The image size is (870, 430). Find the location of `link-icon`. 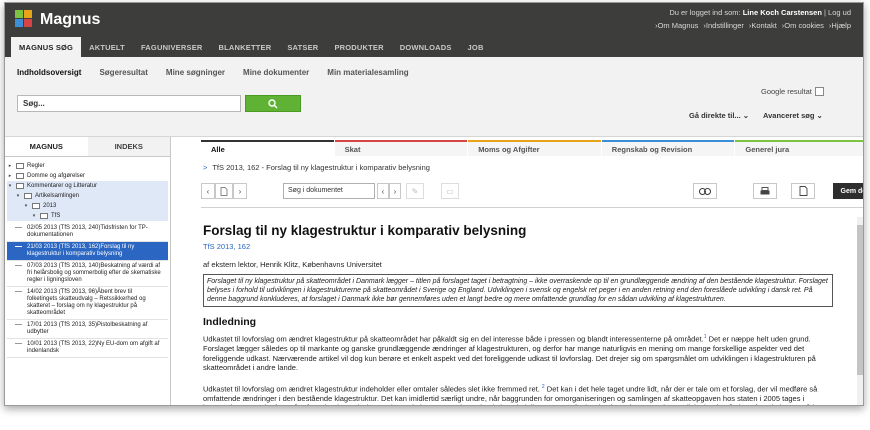

link-icon is located at coordinates (705, 191).